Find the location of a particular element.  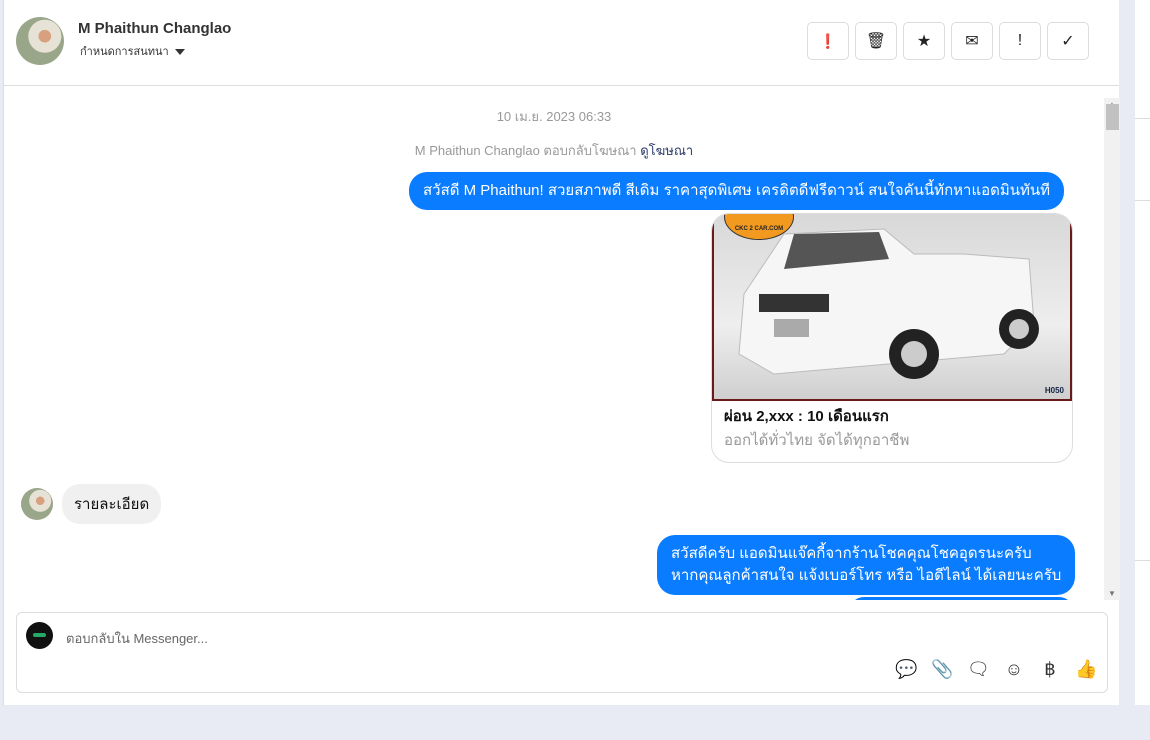

spam-button: ❗ is located at coordinates (828, 41).